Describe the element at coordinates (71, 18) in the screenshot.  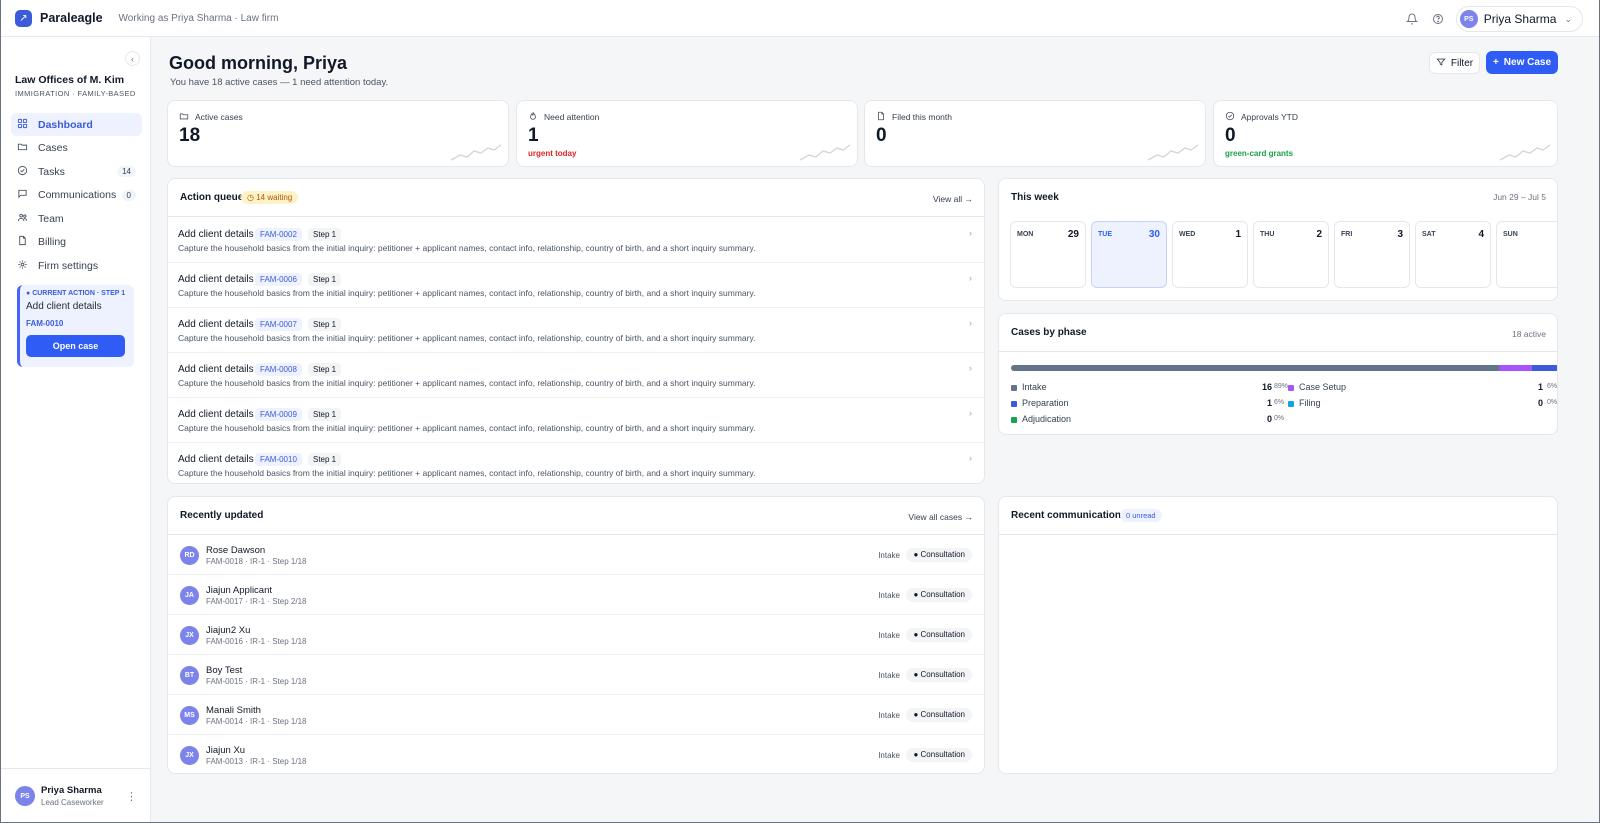
I see `brand-name: Paraleagle` at that location.